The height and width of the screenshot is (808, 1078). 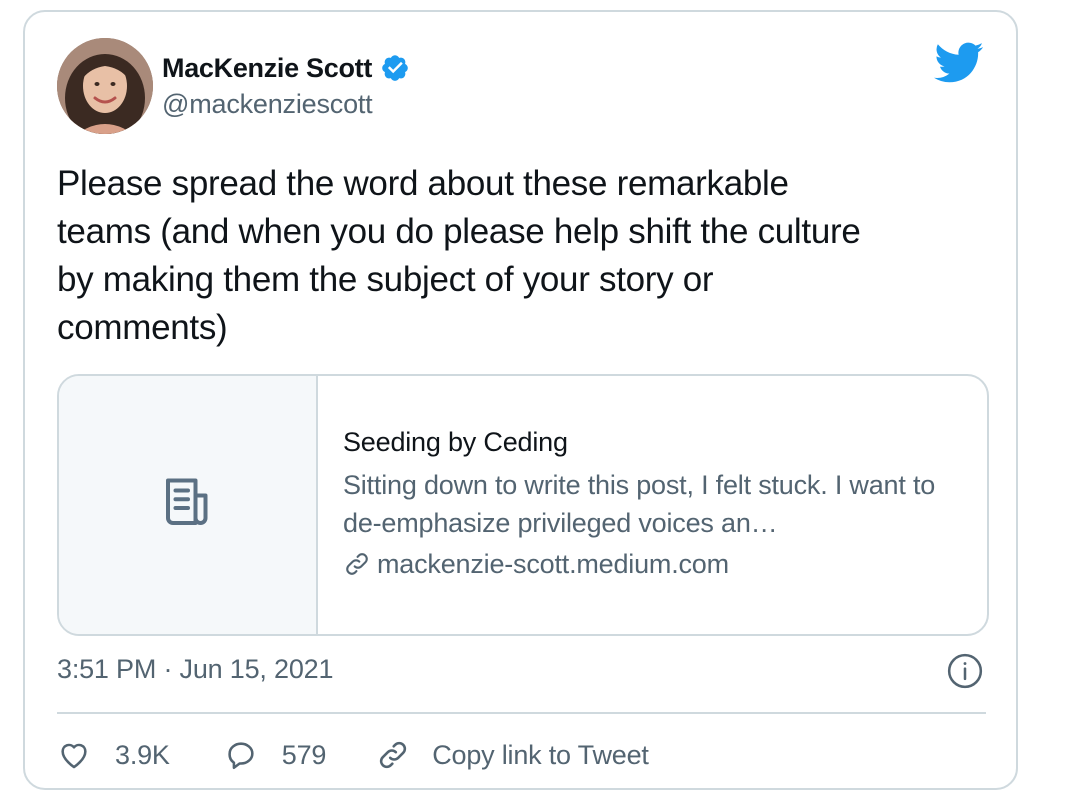 What do you see at coordinates (113, 755) in the screenshot?
I see `like-button: 3.9K` at bounding box center [113, 755].